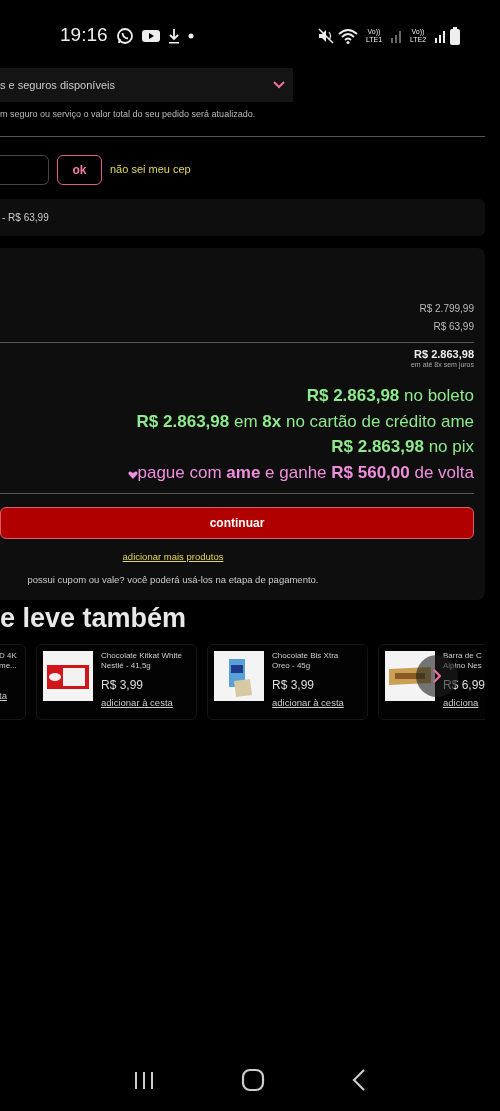 The width and height of the screenshot is (500, 1111). I want to click on back-icon, so click(359, 1080).